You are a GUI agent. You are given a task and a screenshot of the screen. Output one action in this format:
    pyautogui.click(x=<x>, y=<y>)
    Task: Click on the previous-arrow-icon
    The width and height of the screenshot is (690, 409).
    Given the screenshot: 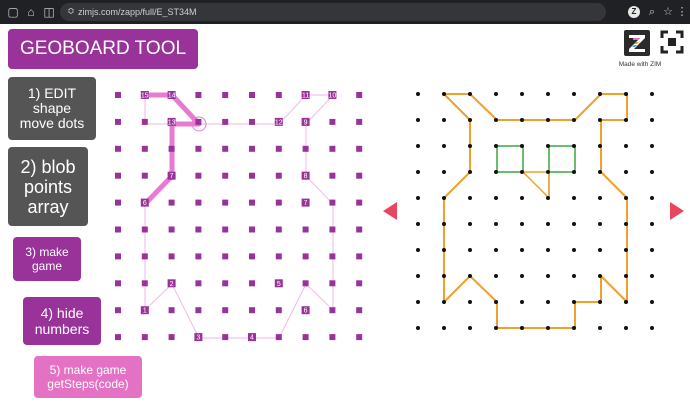 What is the action you would take?
    pyautogui.click(x=390, y=213)
    